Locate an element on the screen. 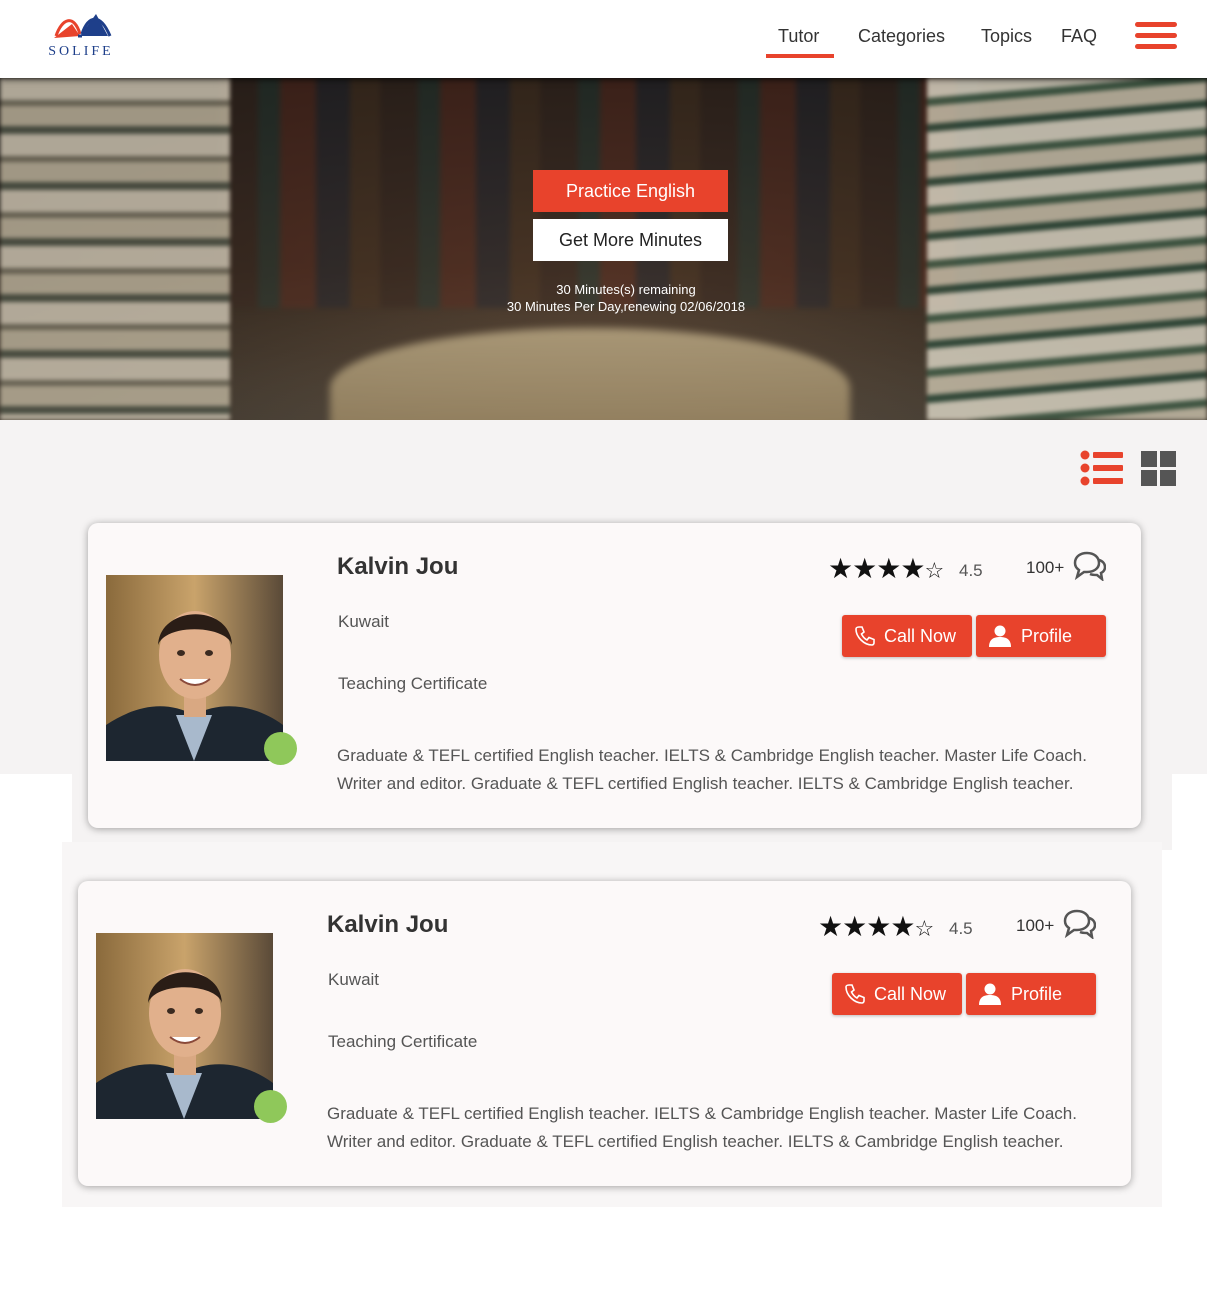  solife-logo: SOLIFE is located at coordinates (81, 34).